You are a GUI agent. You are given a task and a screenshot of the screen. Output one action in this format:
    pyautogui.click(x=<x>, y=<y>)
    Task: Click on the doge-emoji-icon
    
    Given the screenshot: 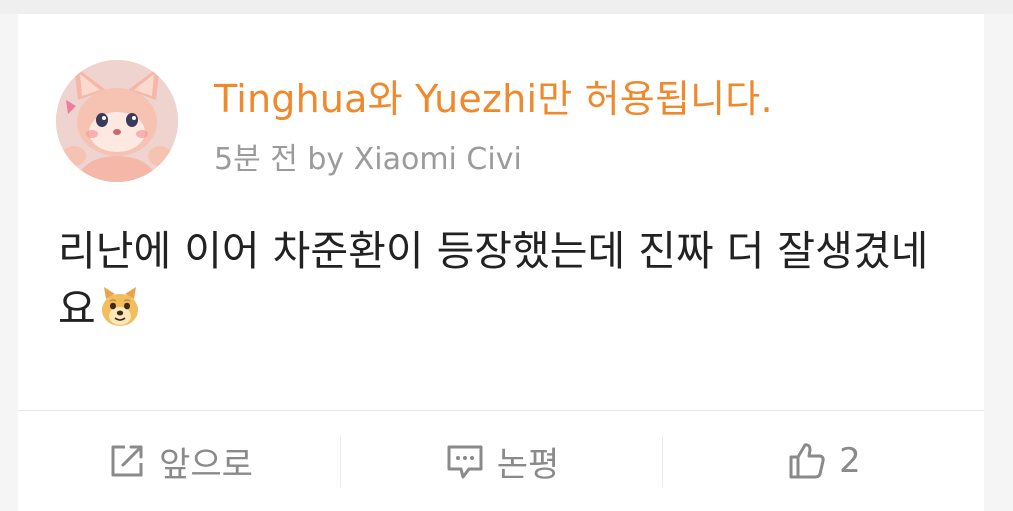 What is the action you would take?
    pyautogui.click(x=120, y=307)
    